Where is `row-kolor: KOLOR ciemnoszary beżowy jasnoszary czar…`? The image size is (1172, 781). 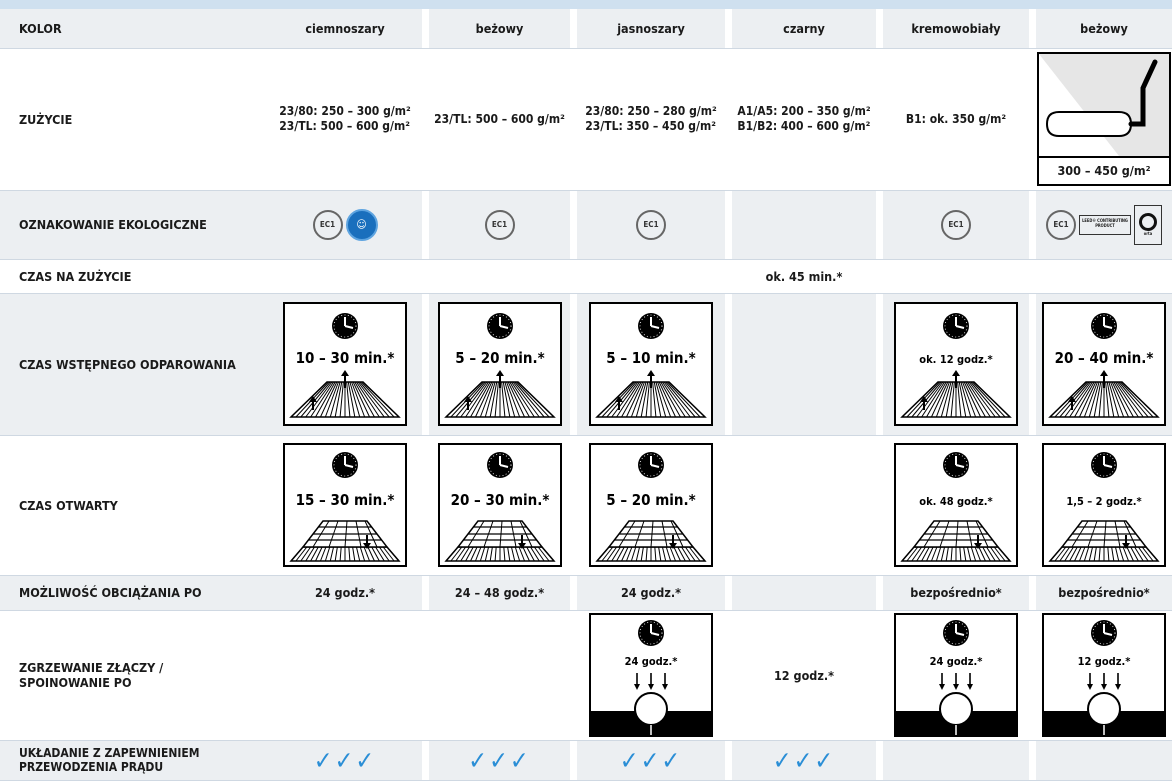 row-kolor: KOLOR ciemnoszary beżowy jasnoszary czar… is located at coordinates (586, 29).